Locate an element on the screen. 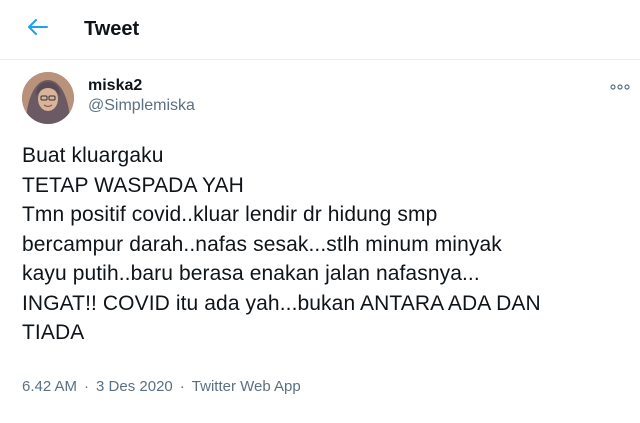  more-horizontal-icon is located at coordinates (620, 86).